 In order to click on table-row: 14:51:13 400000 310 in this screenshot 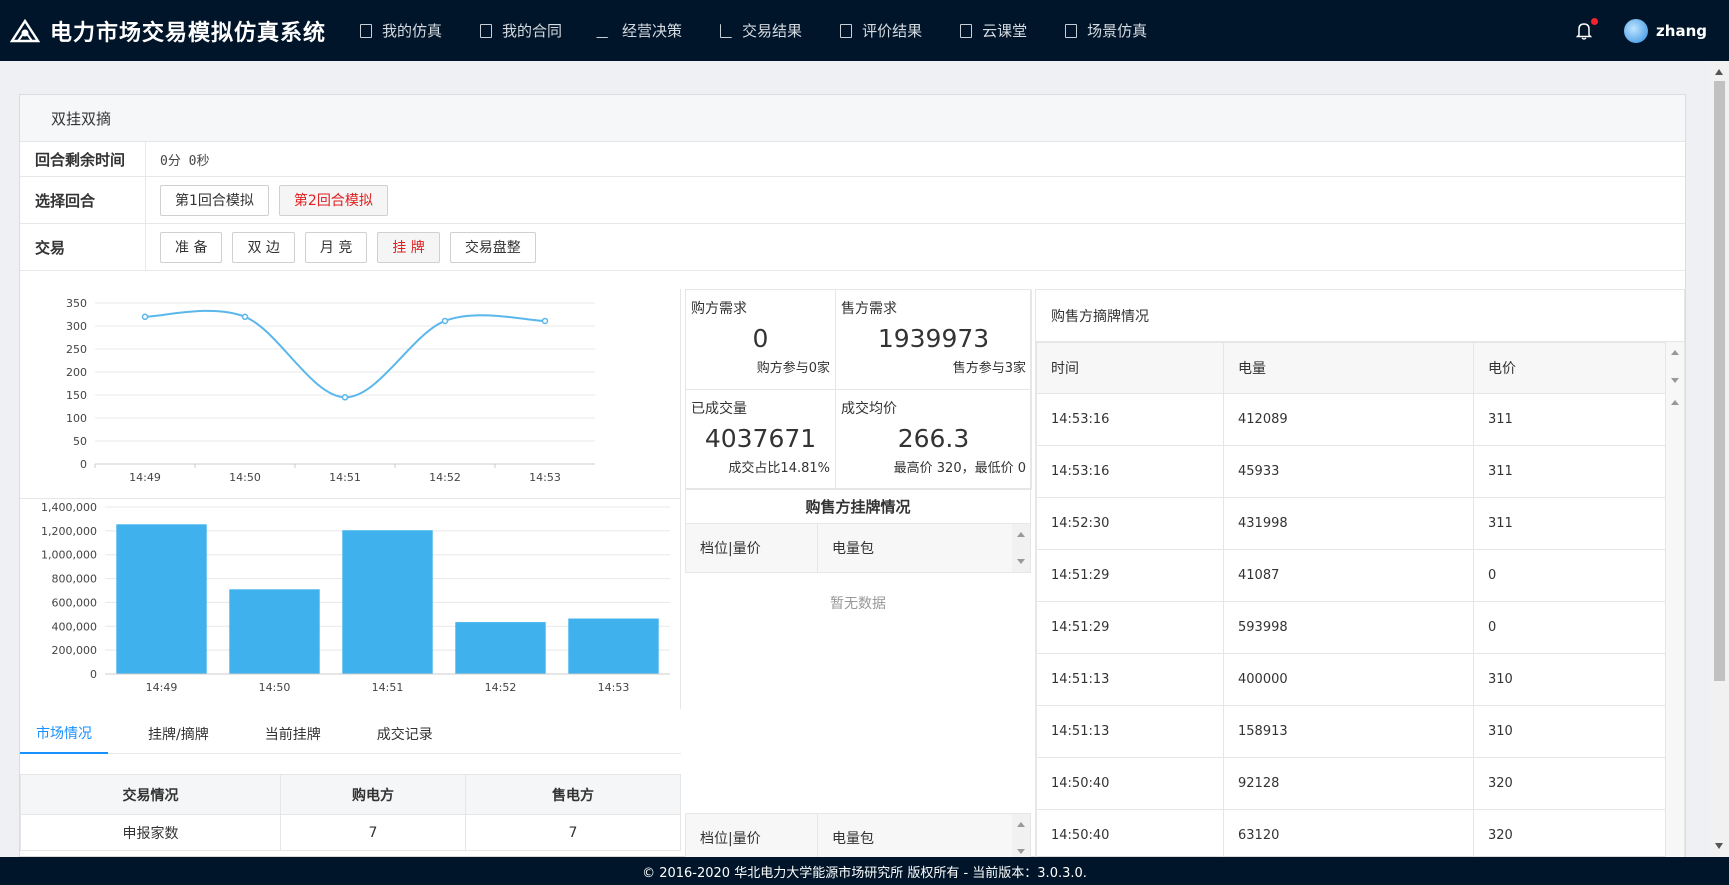, I will do `click(1351, 679)`.